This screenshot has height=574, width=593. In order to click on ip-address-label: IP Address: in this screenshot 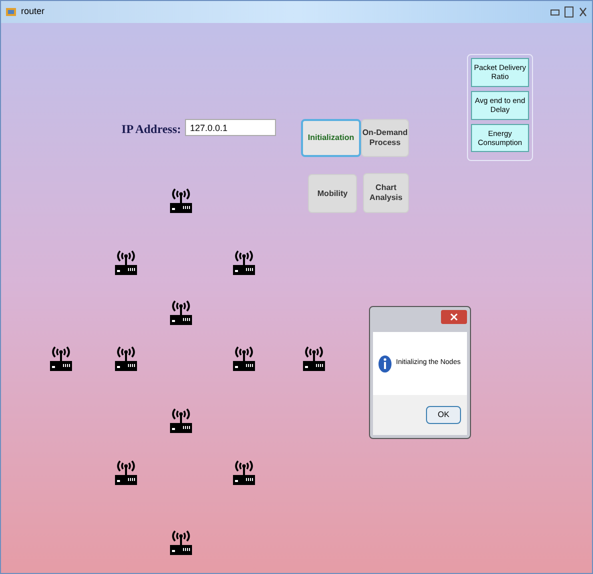, I will do `click(150, 129)`.